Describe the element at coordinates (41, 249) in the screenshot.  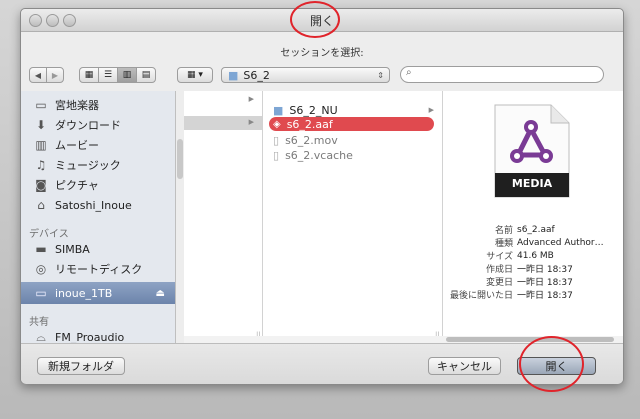
I see `computer-icon: ▬` at that location.